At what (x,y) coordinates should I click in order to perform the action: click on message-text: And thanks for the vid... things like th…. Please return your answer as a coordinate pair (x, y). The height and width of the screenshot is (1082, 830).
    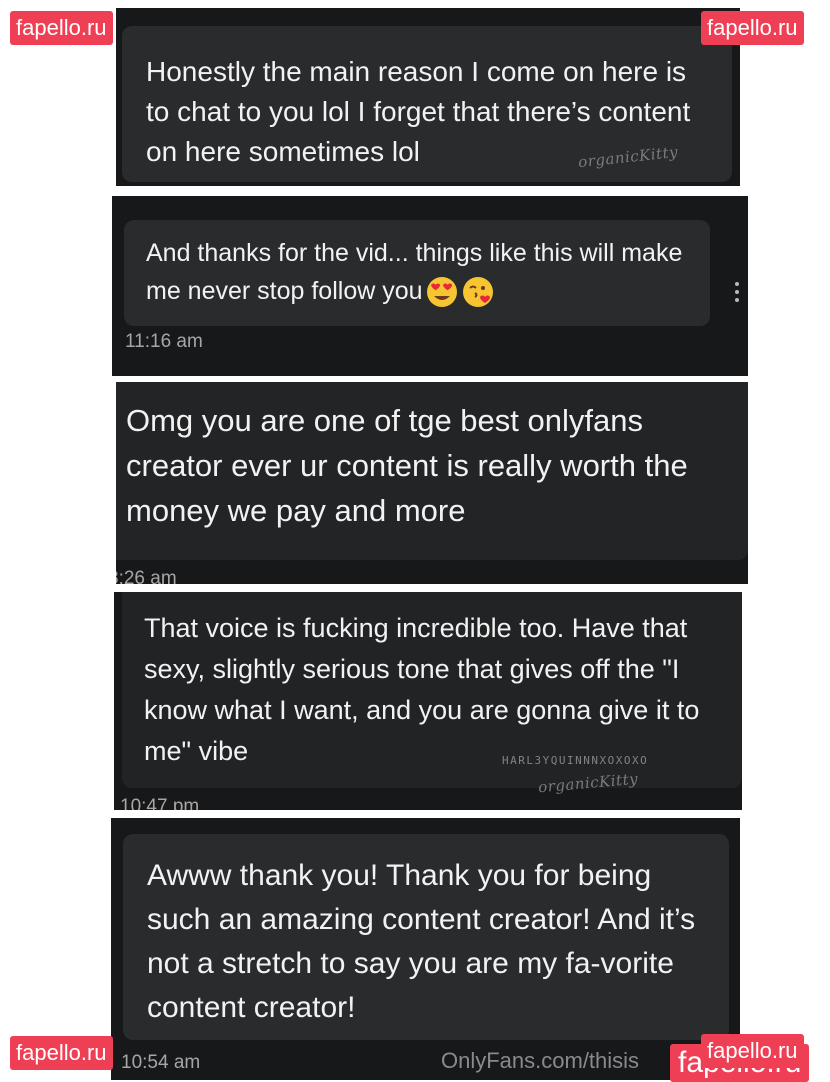
    Looking at the image, I should click on (421, 272).